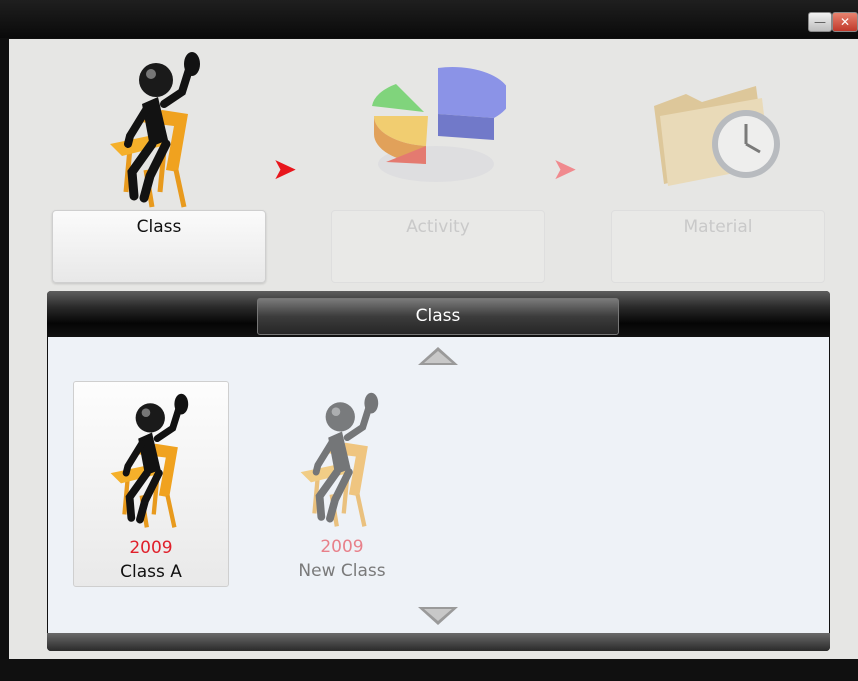  What do you see at coordinates (429, 19) in the screenshot?
I see `title-bar: — ✕` at bounding box center [429, 19].